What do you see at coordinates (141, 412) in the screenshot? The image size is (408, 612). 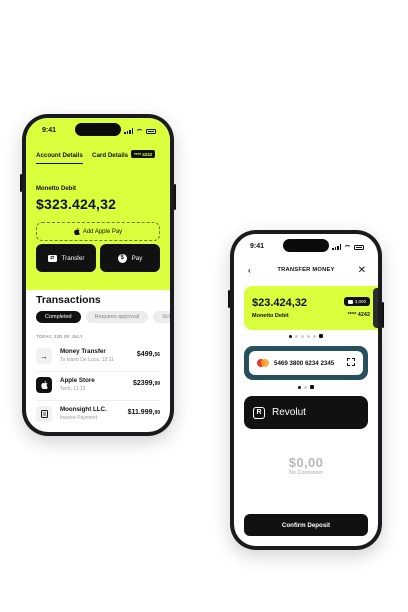 I see `amount-main: $11.999,` at bounding box center [141, 412].